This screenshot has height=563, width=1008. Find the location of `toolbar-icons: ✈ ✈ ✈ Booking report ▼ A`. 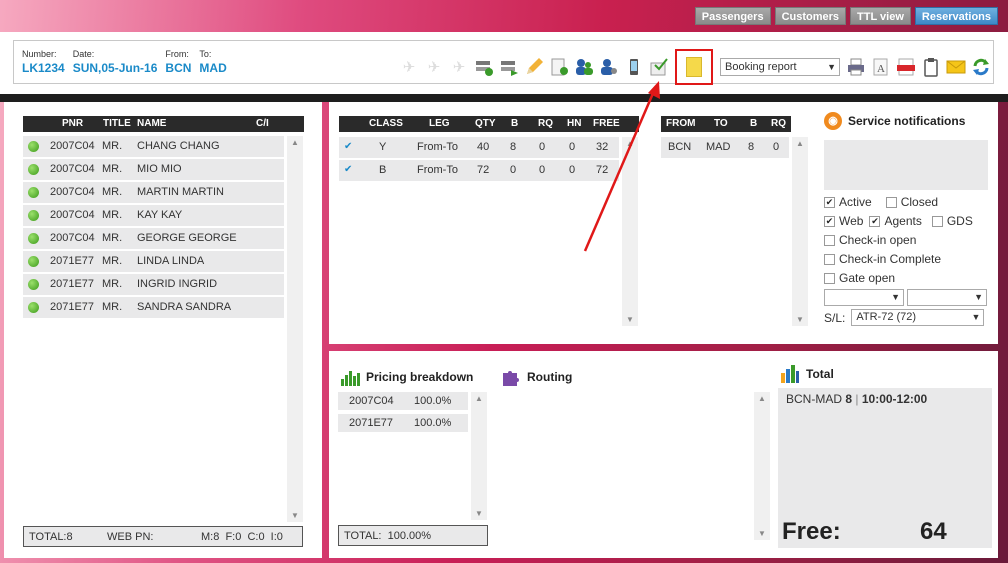

toolbar-icons: ✈ ✈ ✈ Booking report ▼ A is located at coordinates (695, 67).